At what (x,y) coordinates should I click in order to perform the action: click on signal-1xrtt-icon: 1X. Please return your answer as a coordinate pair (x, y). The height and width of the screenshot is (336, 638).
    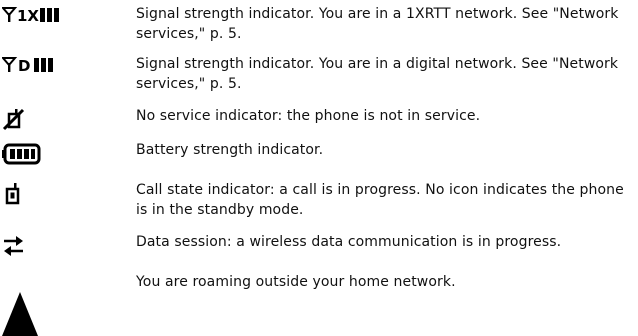
    Looking at the image, I should click on (57, 19).